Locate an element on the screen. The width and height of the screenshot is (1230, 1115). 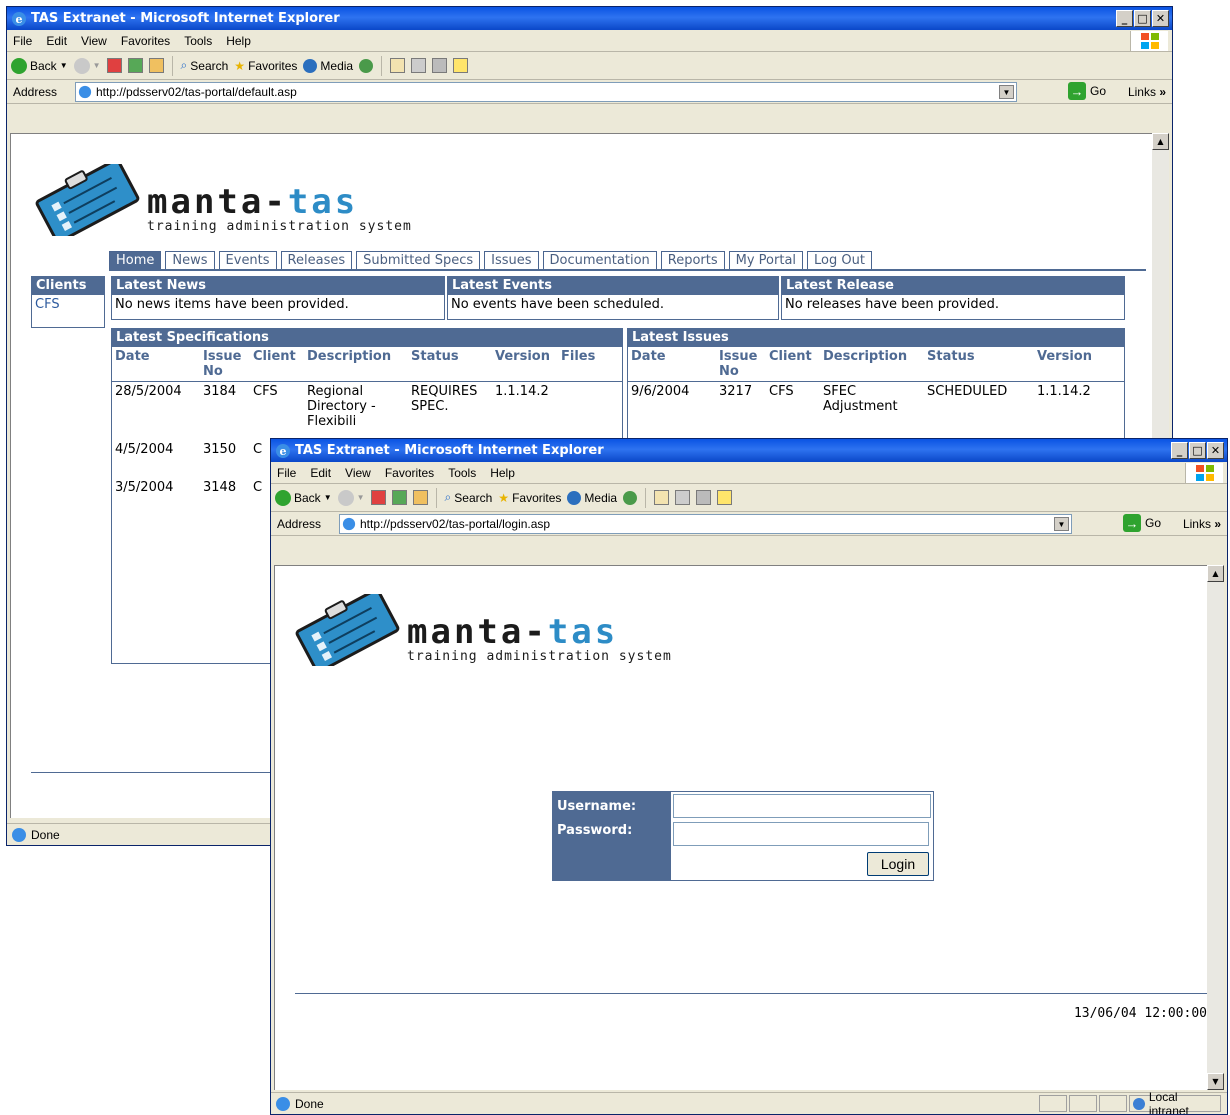
login-button: Login is located at coordinates (898, 864).